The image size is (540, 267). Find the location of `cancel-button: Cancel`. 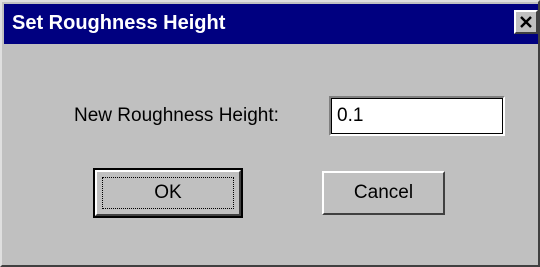

cancel-button: Cancel is located at coordinates (383, 193).